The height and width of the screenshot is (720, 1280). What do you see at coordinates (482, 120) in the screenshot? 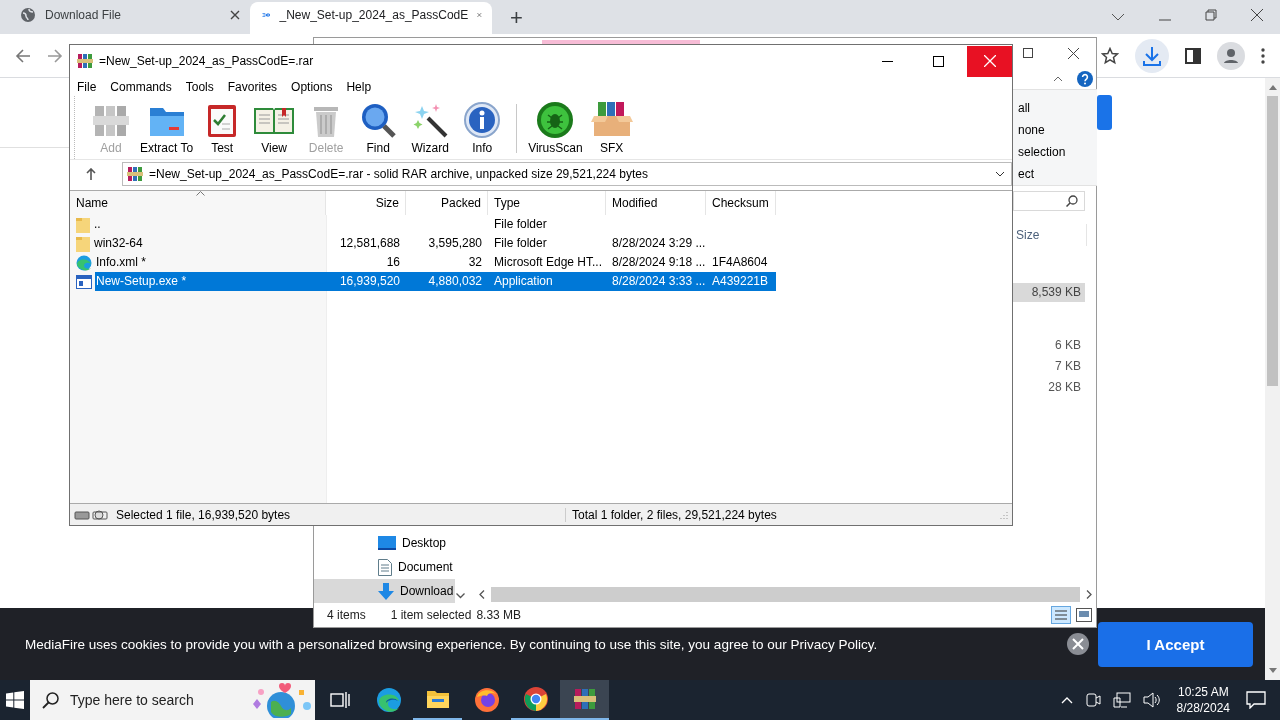
I see `info-icon` at bounding box center [482, 120].